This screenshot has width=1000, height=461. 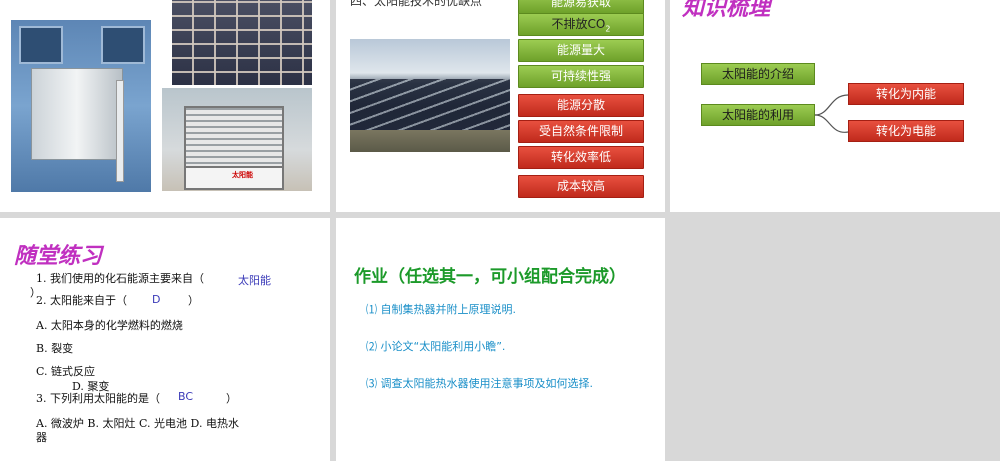 What do you see at coordinates (581, 76) in the screenshot?
I see `advantage-4: 可持续性强` at bounding box center [581, 76].